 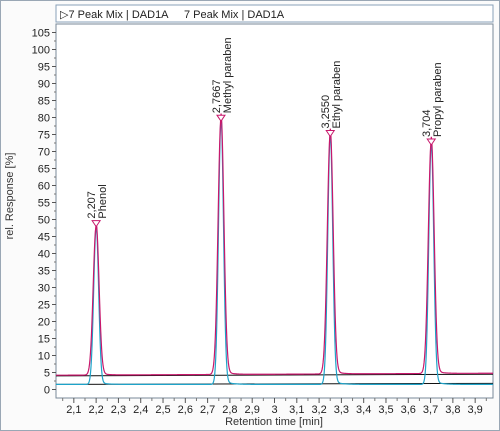 I want to click on y-tick-label: 25, so click(x=44, y=306).